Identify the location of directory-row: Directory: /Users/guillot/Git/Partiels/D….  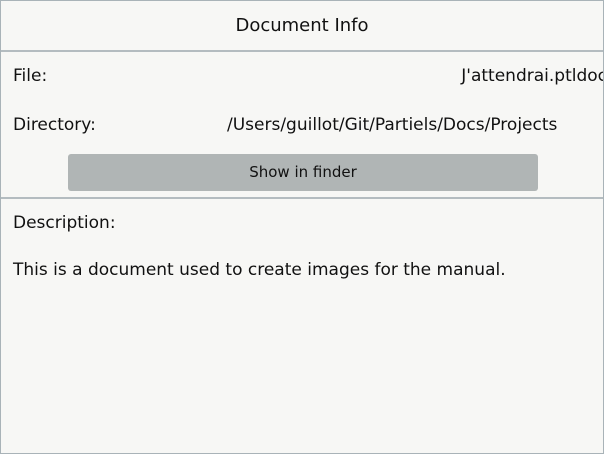
(308, 125).